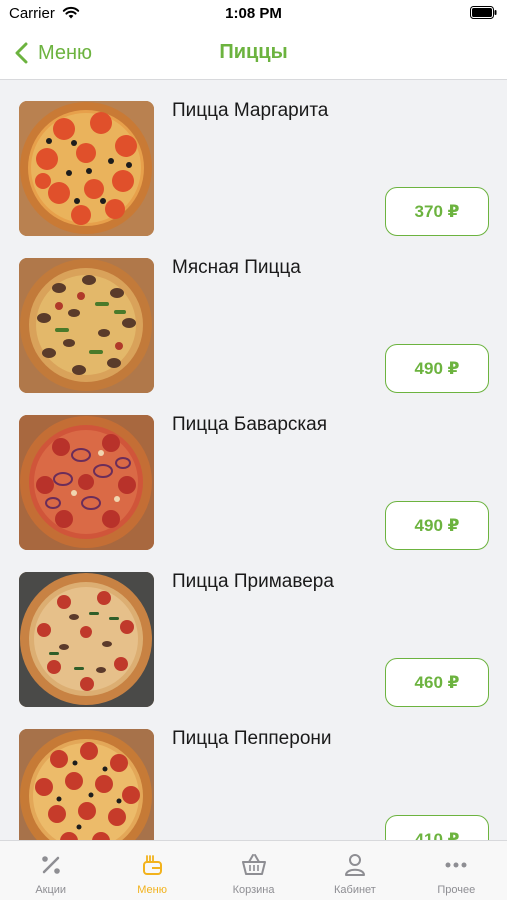 This screenshot has width=507, height=900. I want to click on tab-cart: Корзина, so click(253, 870).